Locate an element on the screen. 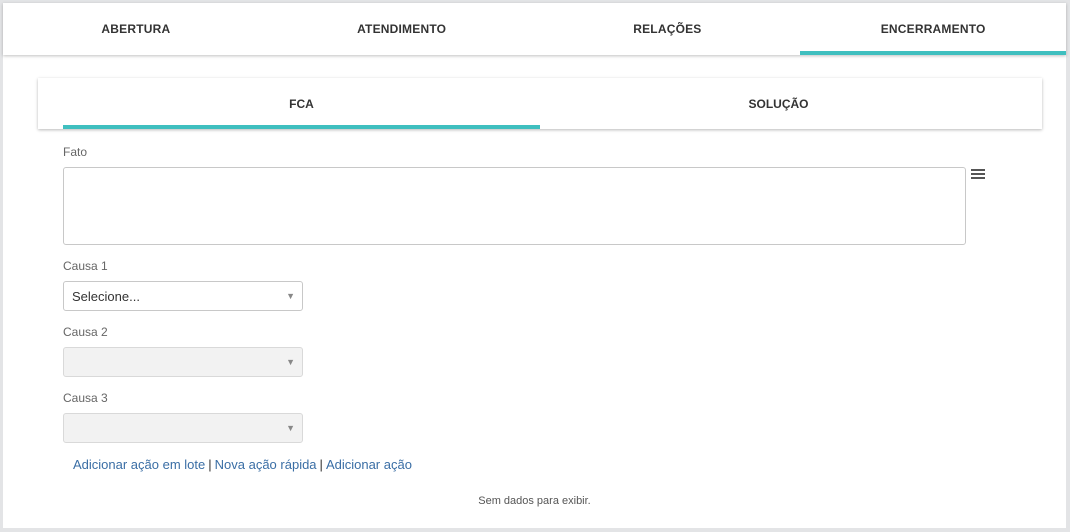 The width and height of the screenshot is (1070, 532). tab-atendimento: ATENDIMENTO is located at coordinates (402, 29).